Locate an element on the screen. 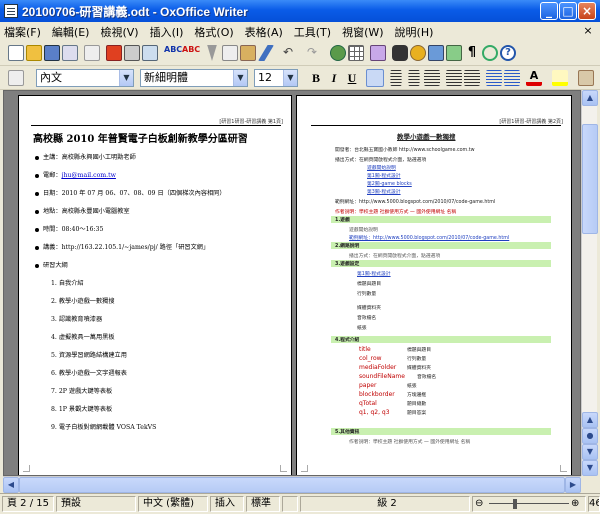 The height and width of the screenshot is (514, 600). underline-button: U is located at coordinates (352, 78).